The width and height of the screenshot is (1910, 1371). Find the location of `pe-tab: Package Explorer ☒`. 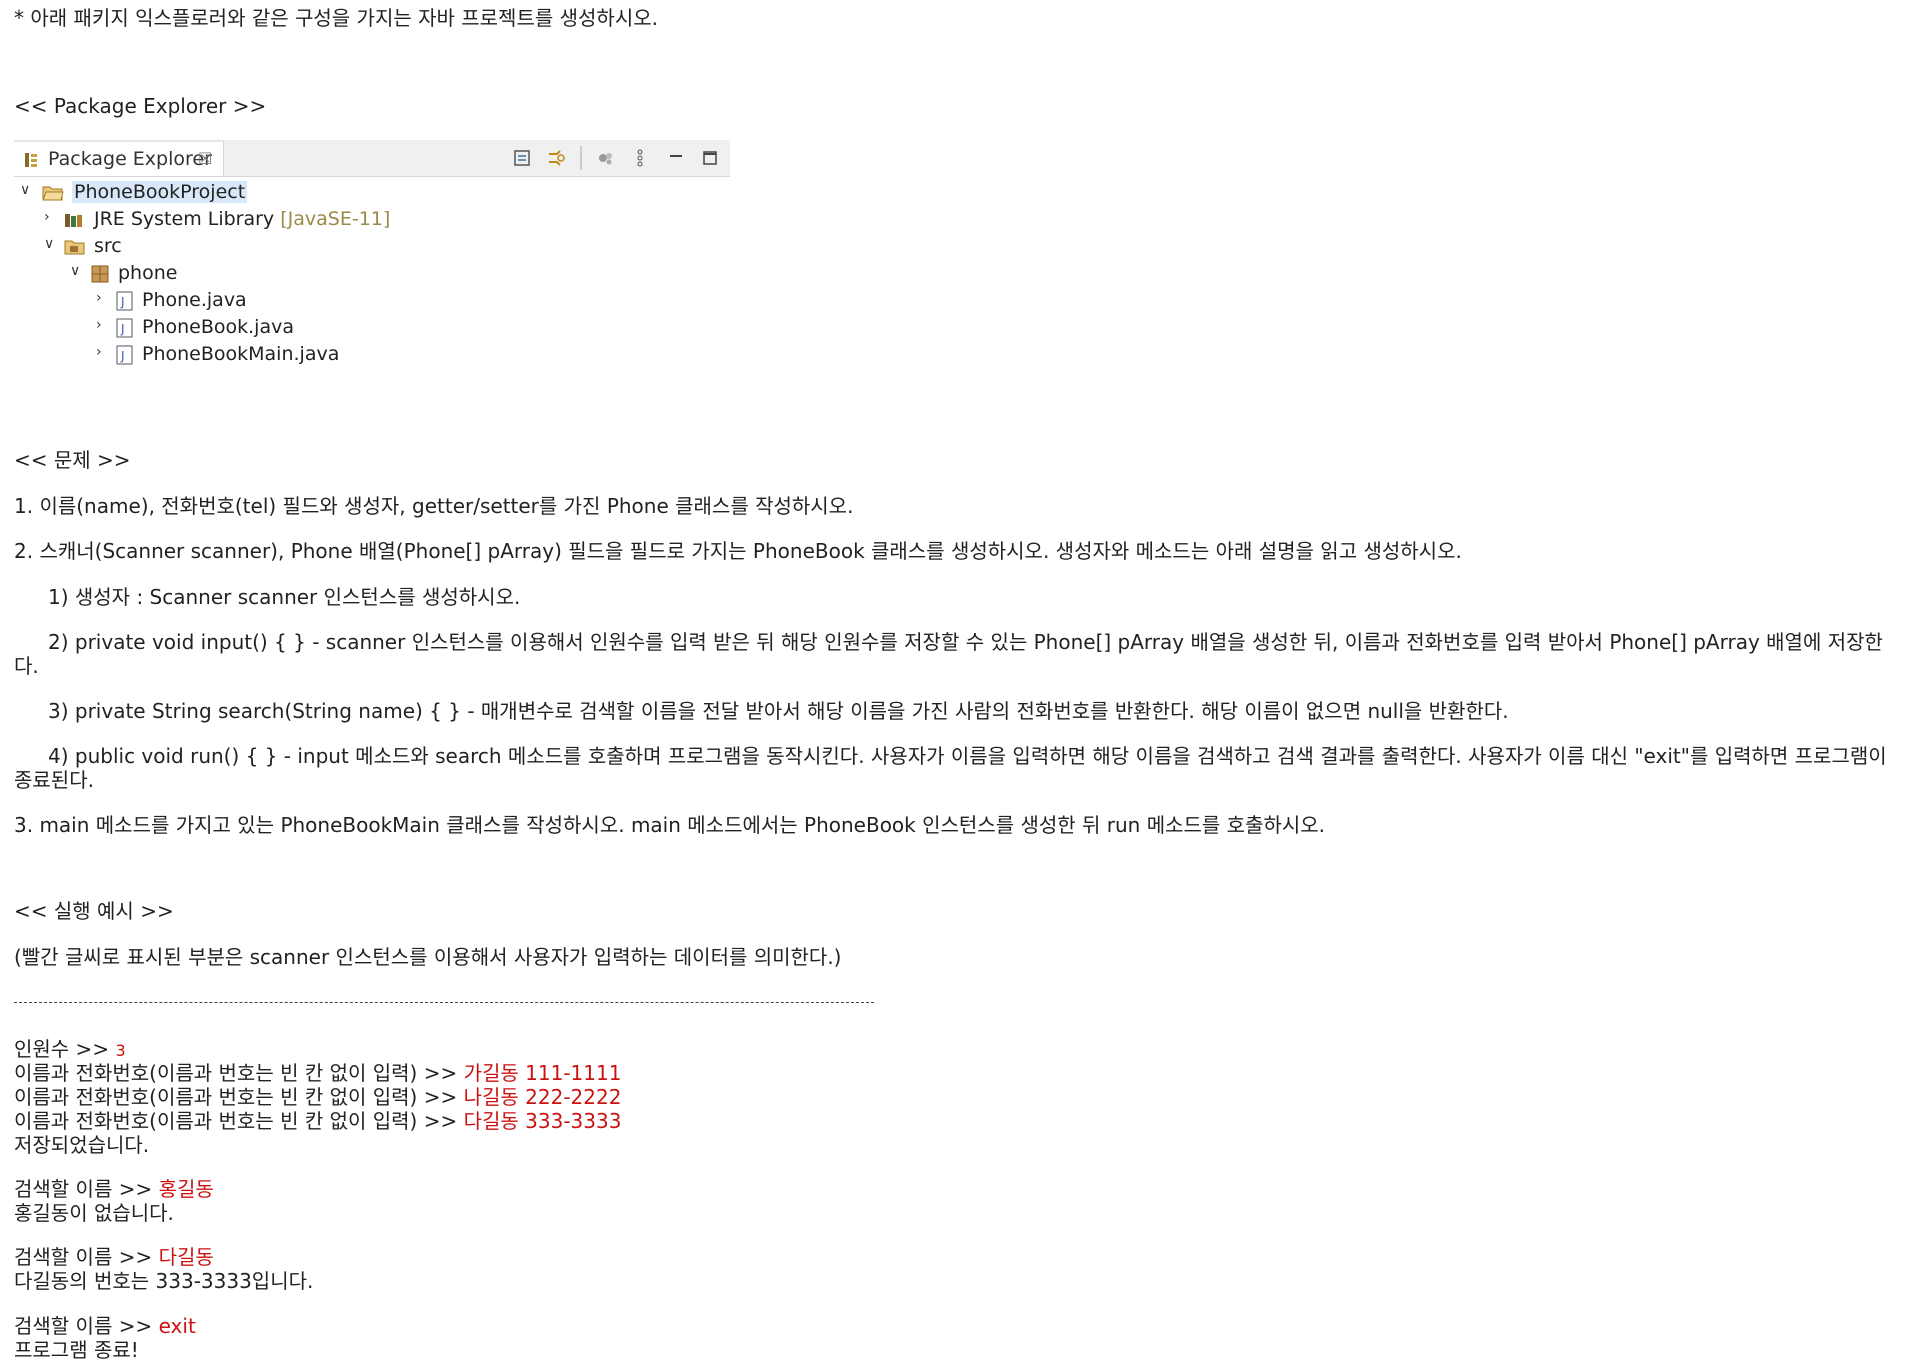

pe-tab: Package Explorer ☒ is located at coordinates (119, 158).